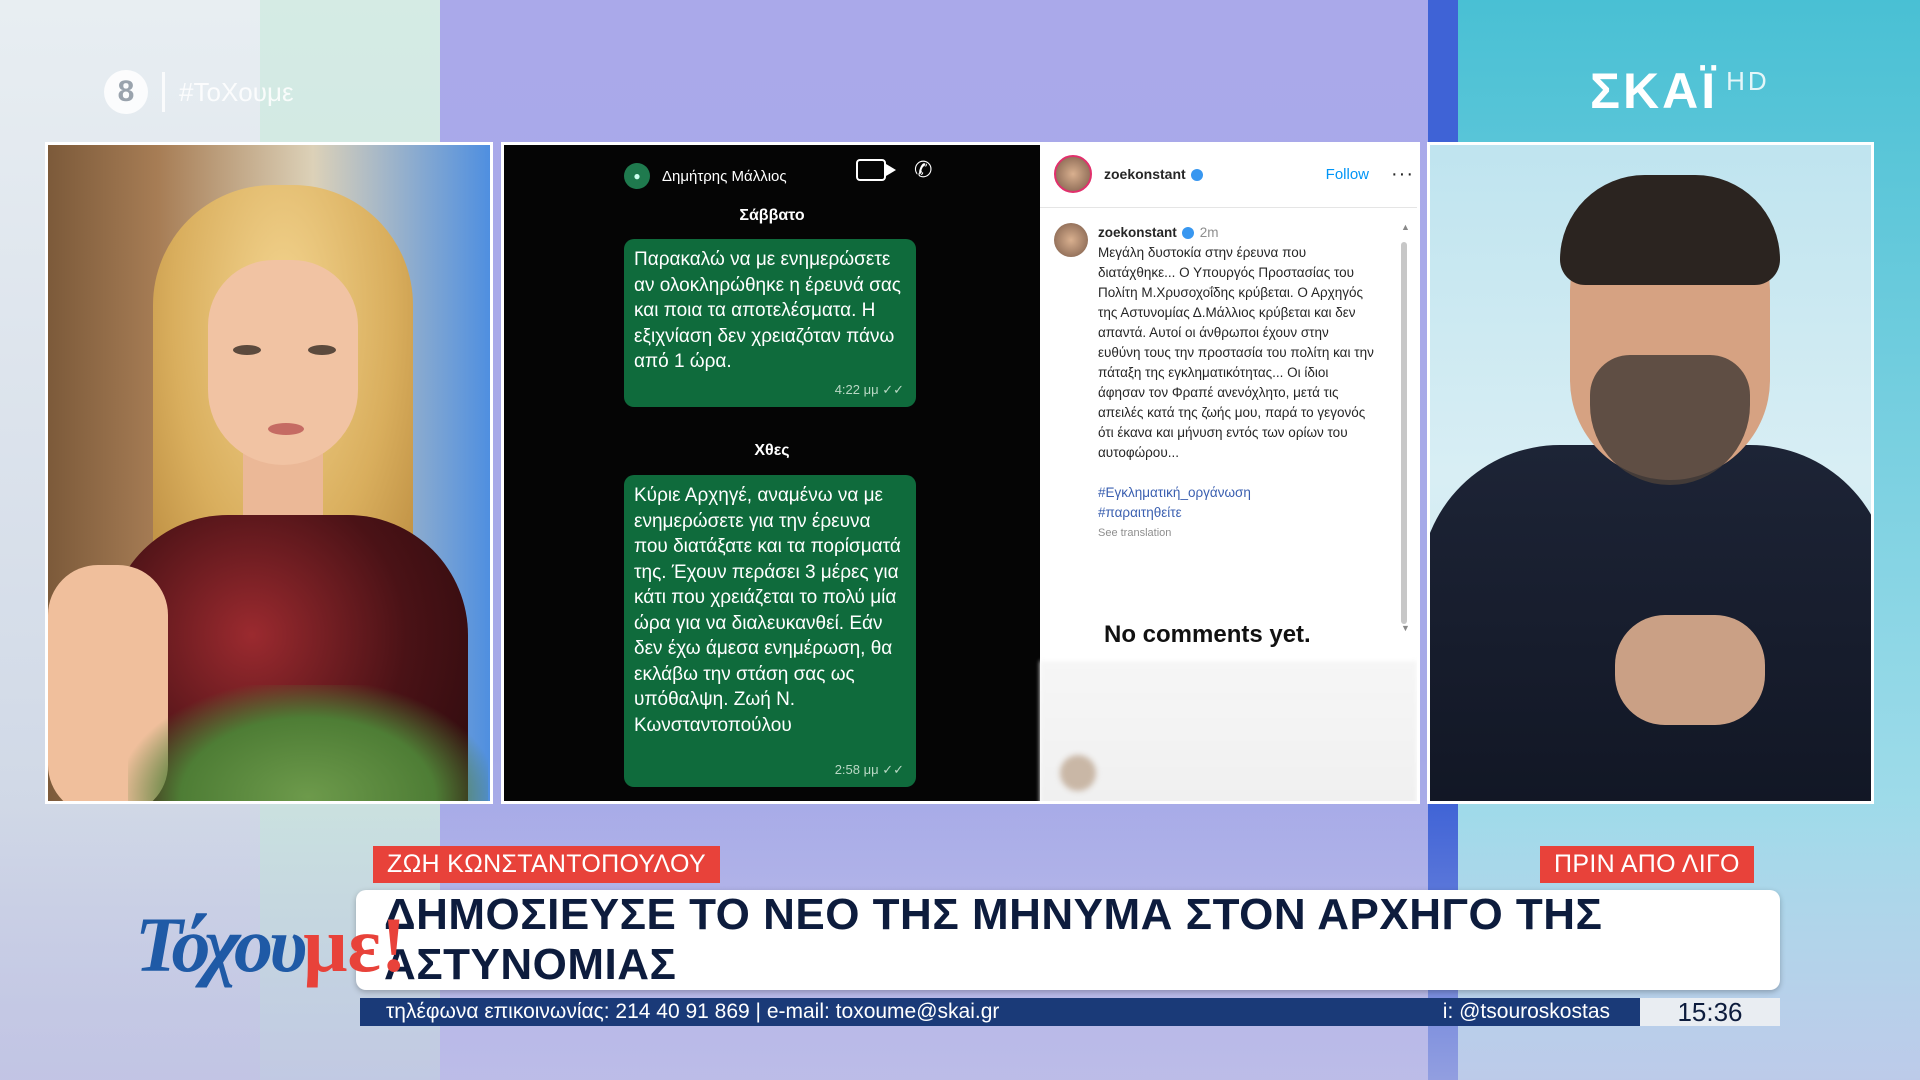 Image resolution: width=1920 pixels, height=1080 pixels. What do you see at coordinates (1207, 634) in the screenshot?
I see `no-comments-text: No comments yet.` at bounding box center [1207, 634].